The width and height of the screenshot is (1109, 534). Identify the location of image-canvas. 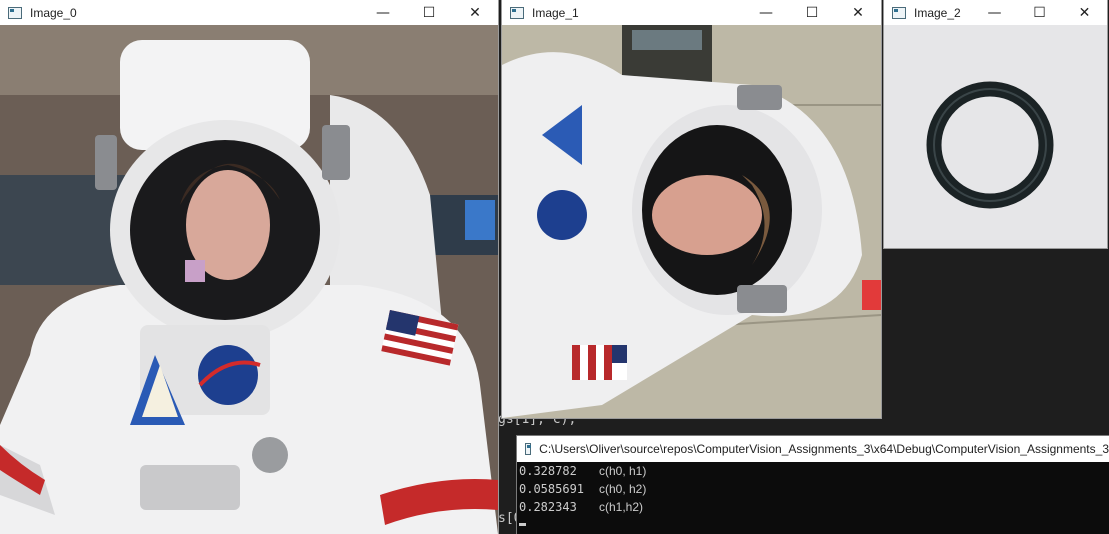
(995, 136).